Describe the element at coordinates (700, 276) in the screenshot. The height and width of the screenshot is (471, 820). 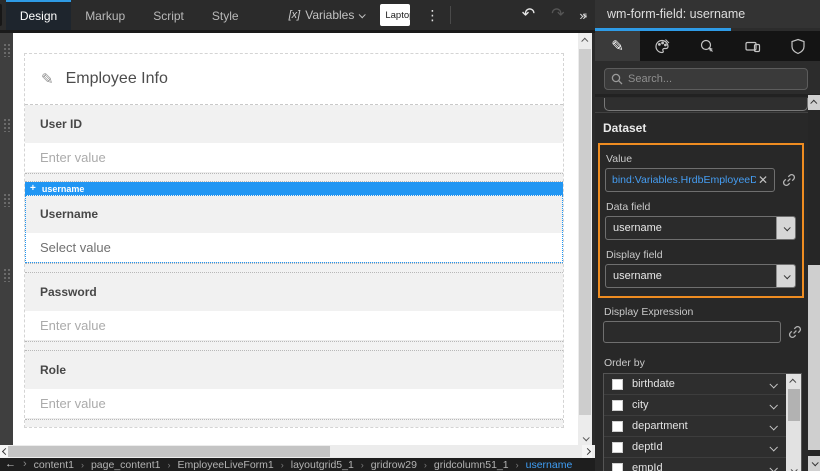
I see `display-field-select: username` at that location.